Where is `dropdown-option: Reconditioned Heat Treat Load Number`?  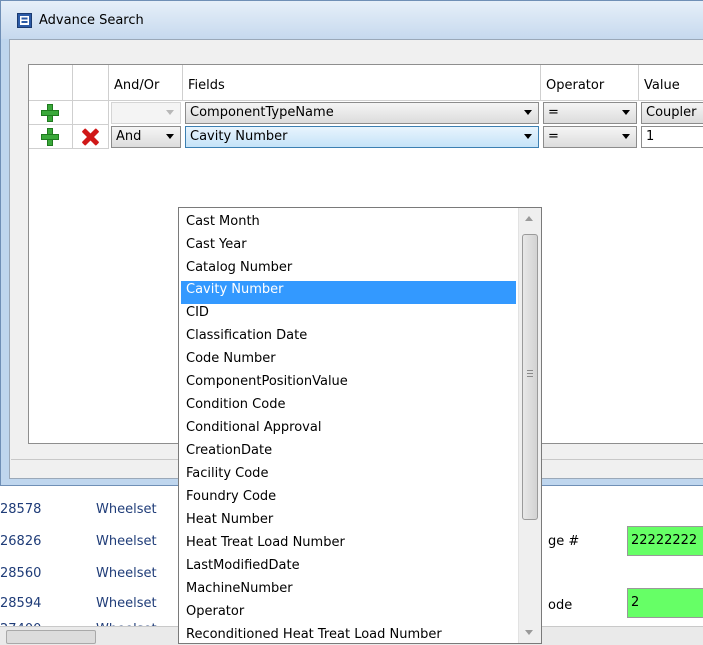
dropdown-option: Reconditioned Heat Treat Load Number is located at coordinates (348, 634).